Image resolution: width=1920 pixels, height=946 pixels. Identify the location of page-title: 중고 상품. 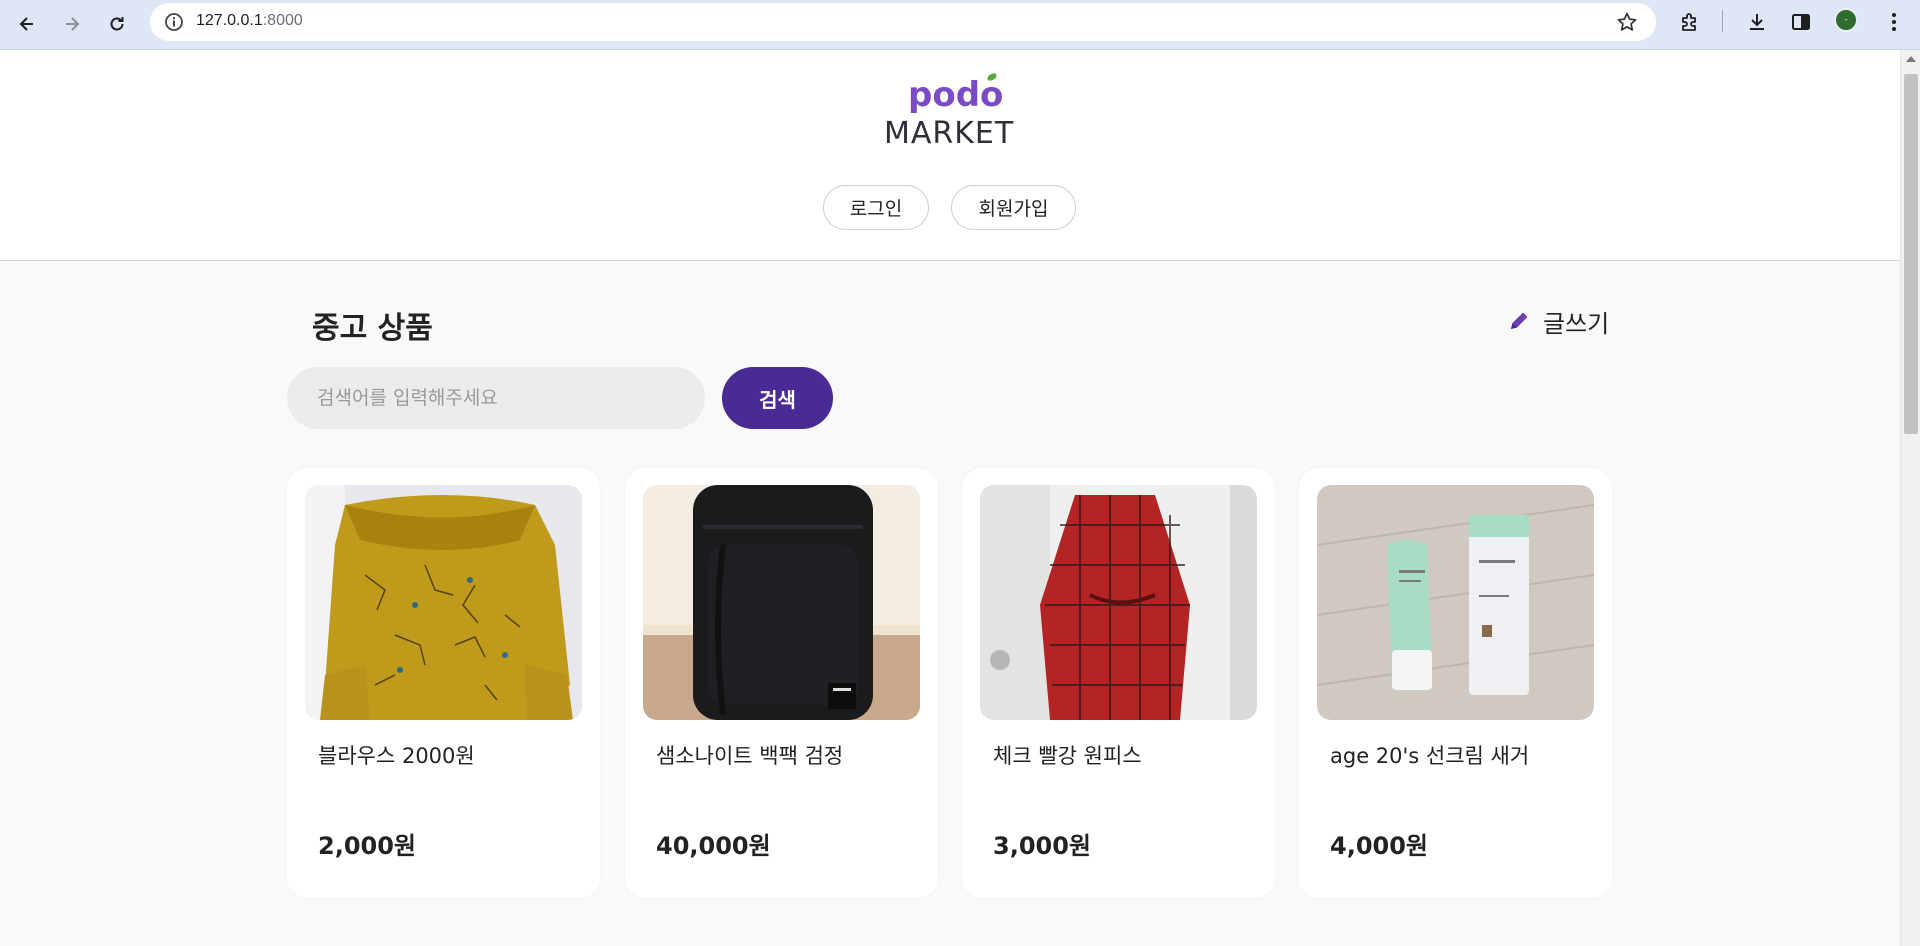
(372, 328).